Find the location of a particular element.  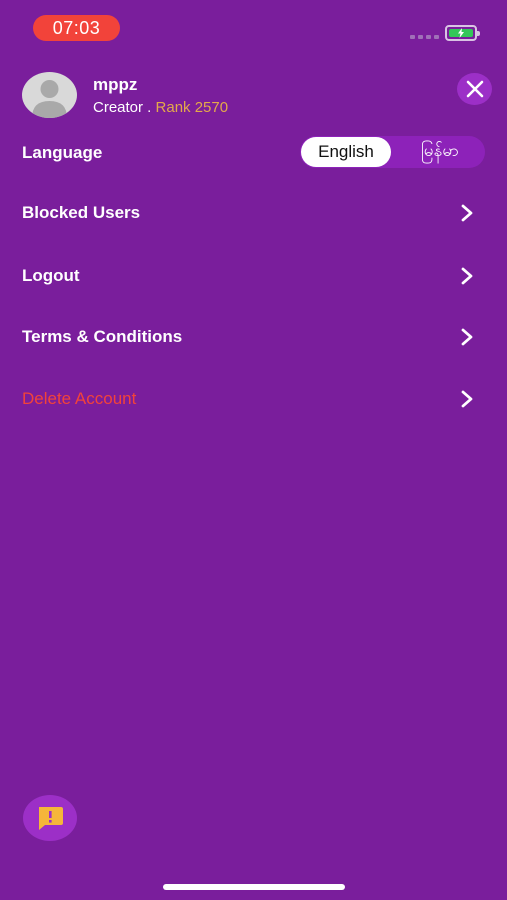

menu-item-label: Delete Account is located at coordinates (79, 398).